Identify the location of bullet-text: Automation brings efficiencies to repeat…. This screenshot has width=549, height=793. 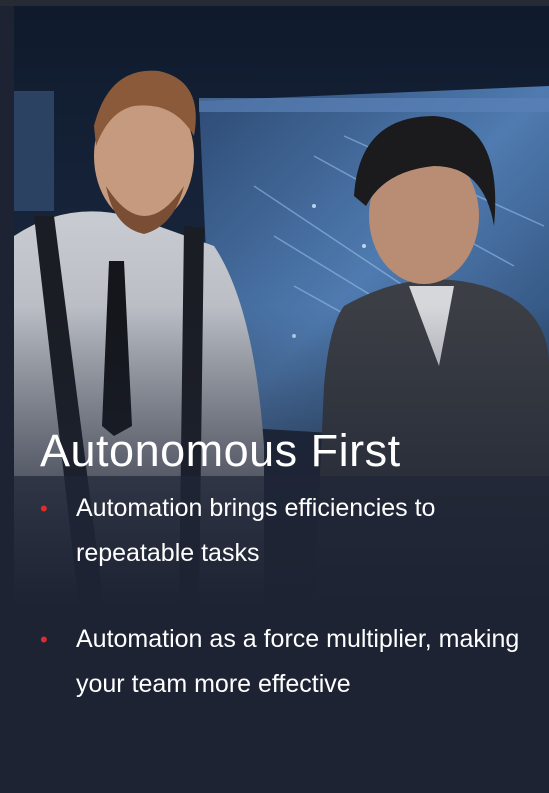
(256, 530).